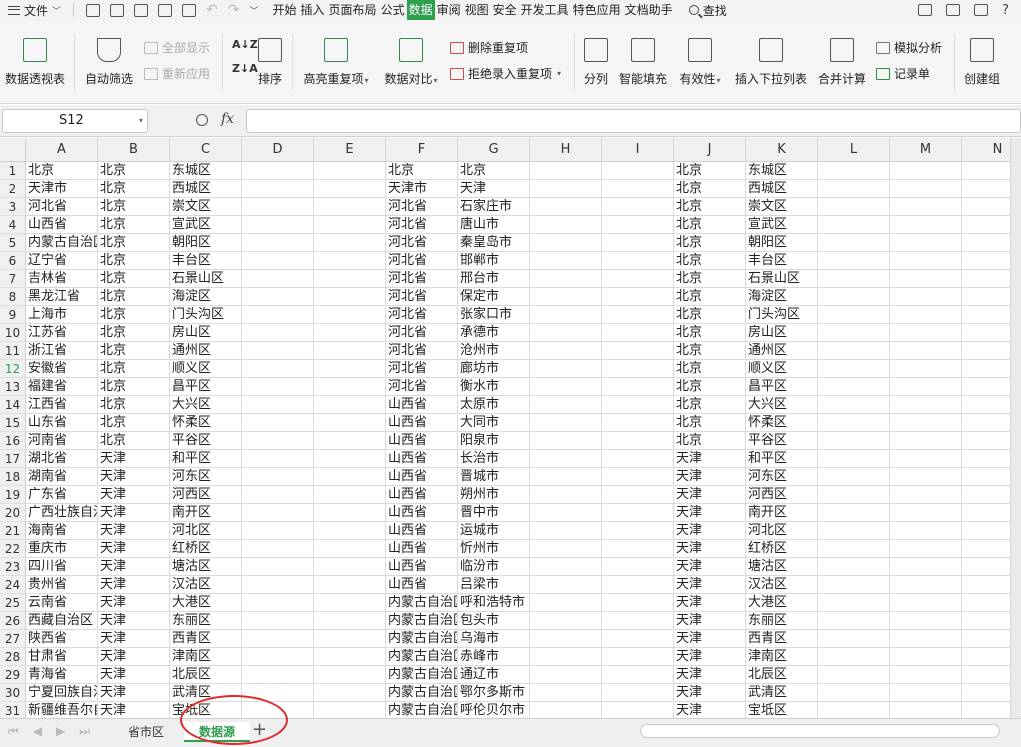  What do you see at coordinates (782, 405) in the screenshot?
I see `cell: 大兴区` at bounding box center [782, 405].